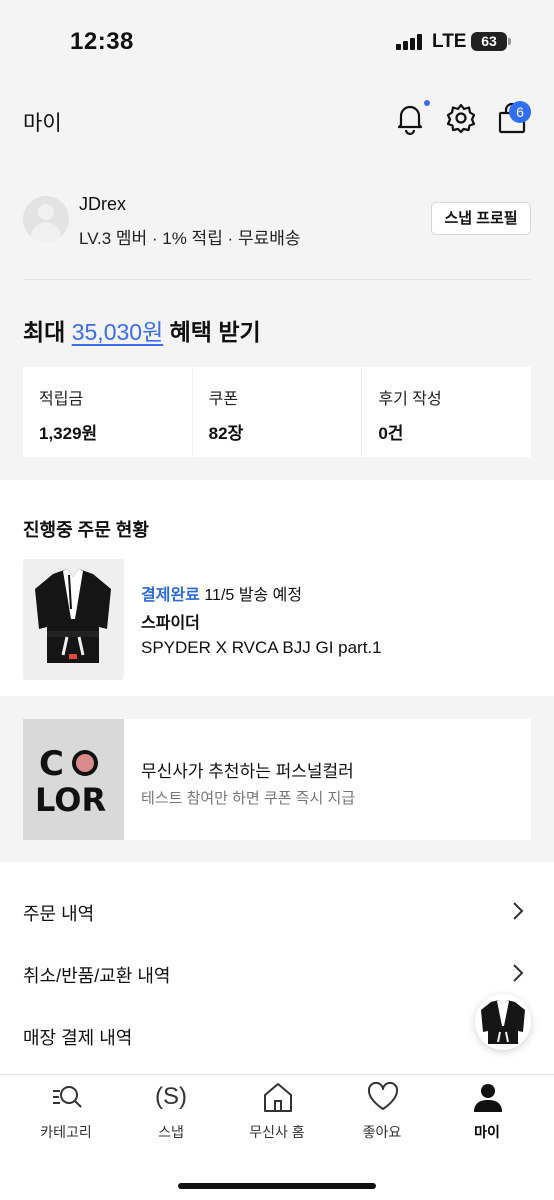 This screenshot has width=554, height=1200. Describe the element at coordinates (509, 41) in the screenshot. I see `battery-nub` at that location.